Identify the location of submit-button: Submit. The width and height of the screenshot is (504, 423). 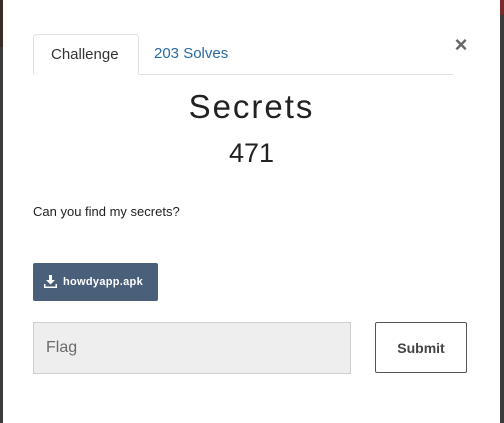
(421, 347).